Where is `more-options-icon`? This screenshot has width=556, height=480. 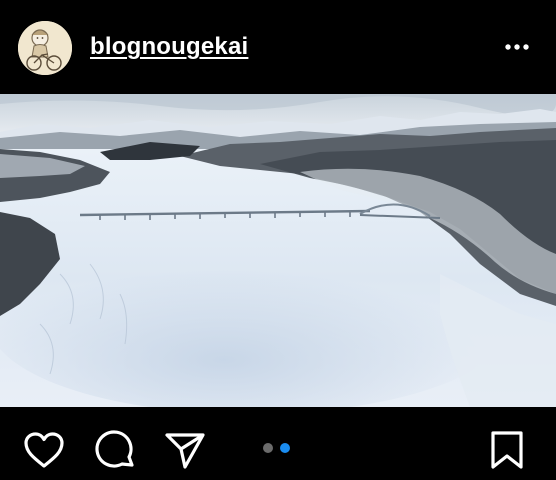 more-options-icon is located at coordinates (517, 47).